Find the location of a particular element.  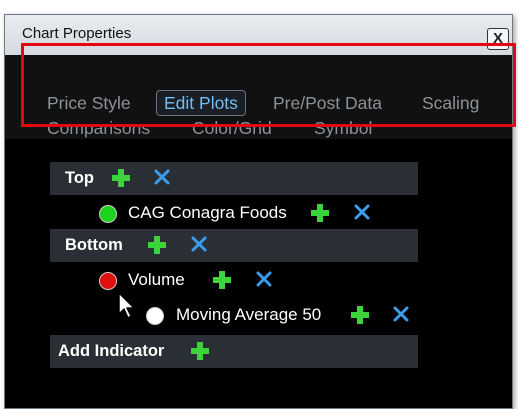

section-row-top: Top is located at coordinates (234, 178).